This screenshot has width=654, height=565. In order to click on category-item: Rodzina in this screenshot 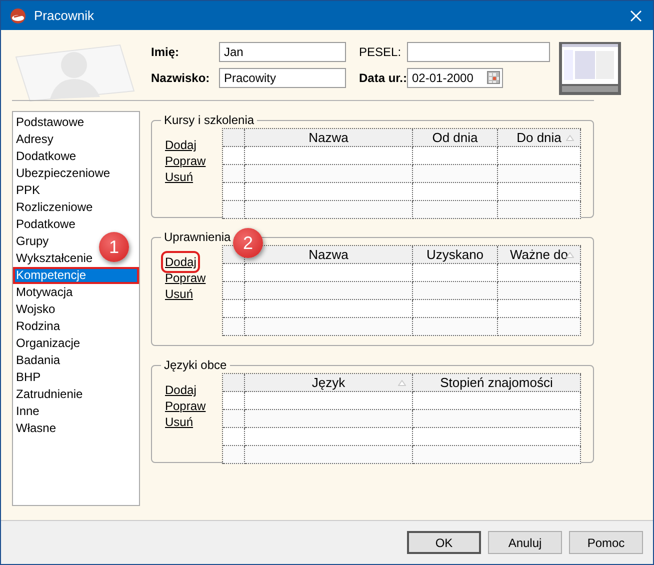, I will do `click(37, 326)`.